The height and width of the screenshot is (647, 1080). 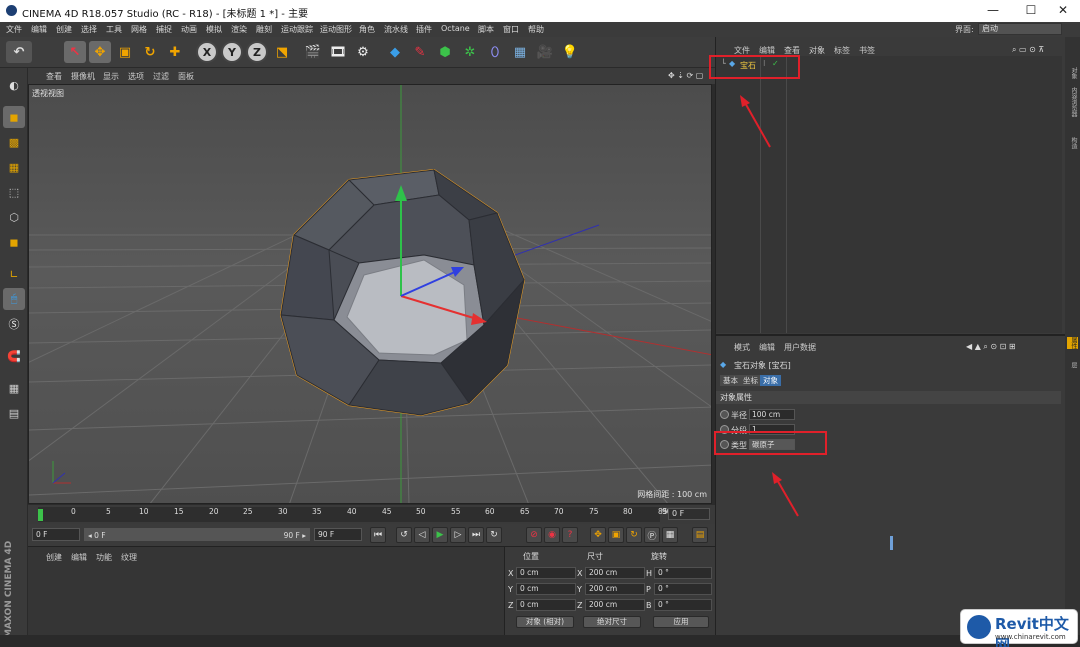 I want to click on coord-mode-dropdown: 对象 (相对), so click(x=545, y=622).